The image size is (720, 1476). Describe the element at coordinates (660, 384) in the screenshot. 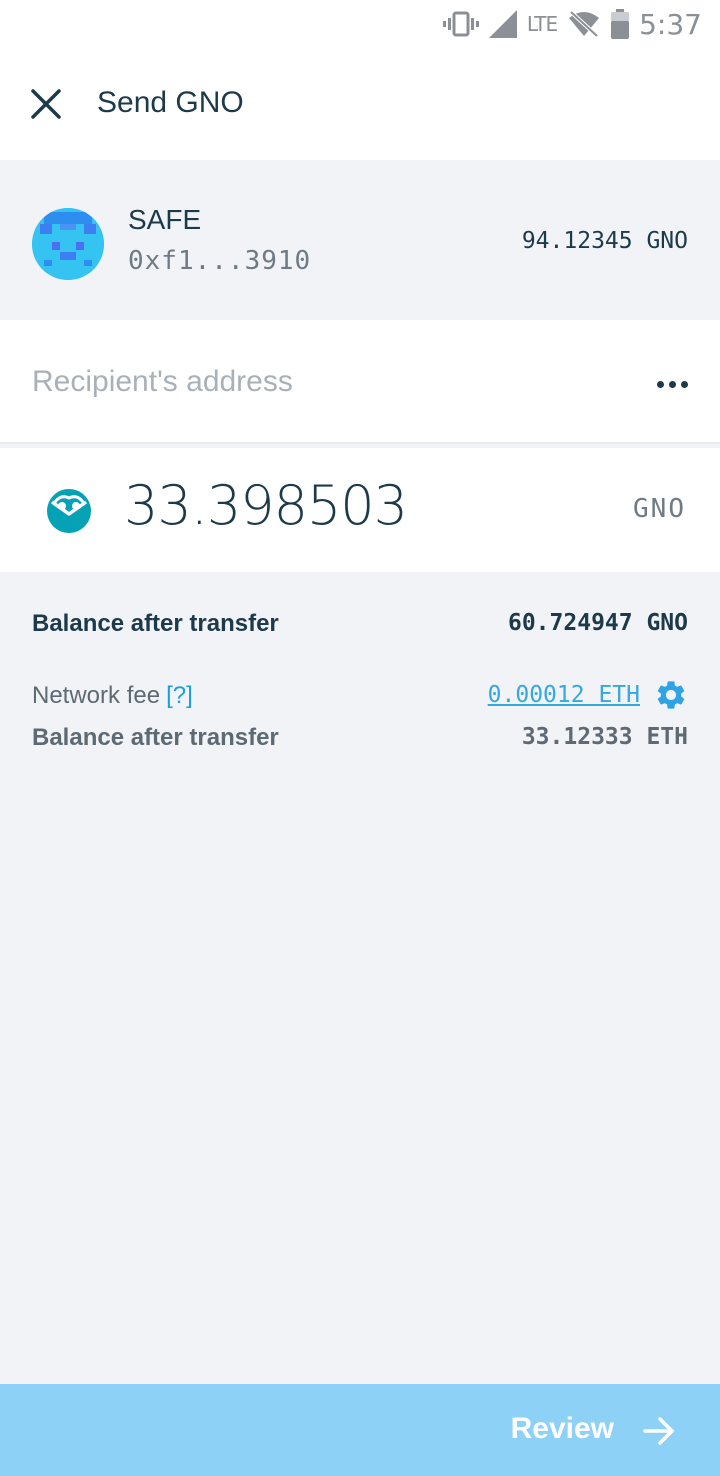

I see `more-horizontal-icon` at that location.